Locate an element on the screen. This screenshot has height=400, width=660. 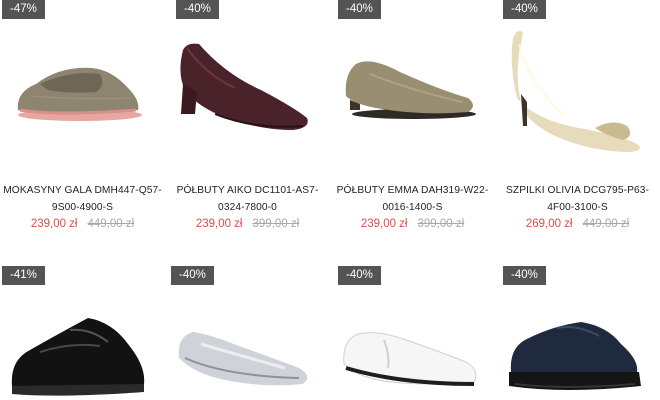
product-prices: 269,00 zł 449,00 zł is located at coordinates (577, 224).